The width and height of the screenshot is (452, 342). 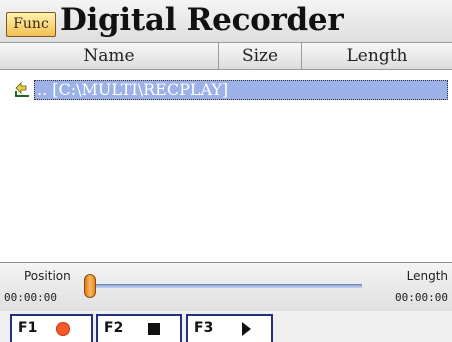 What do you see at coordinates (47, 276) in the screenshot?
I see `position-label: Position` at bounding box center [47, 276].